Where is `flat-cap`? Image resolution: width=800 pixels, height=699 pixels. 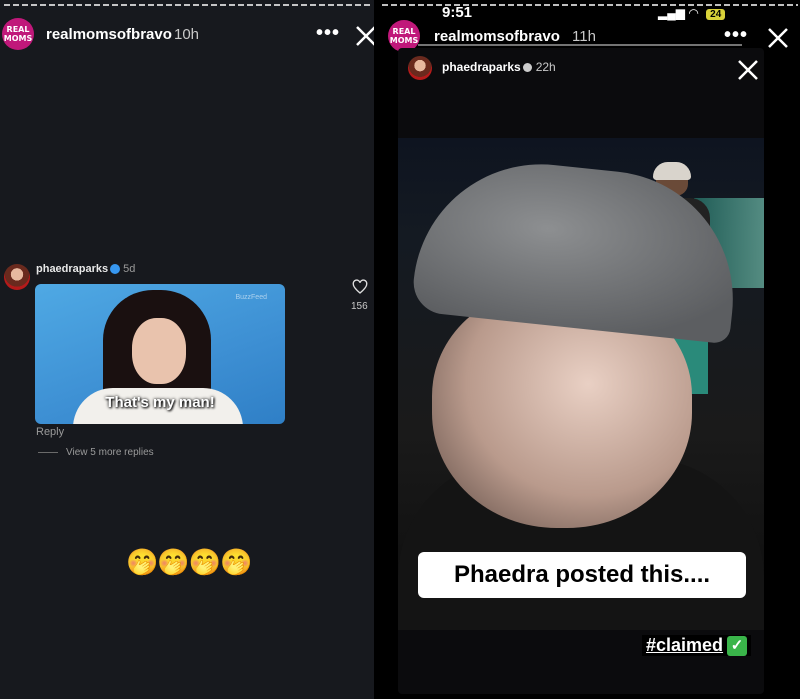 flat-cap is located at coordinates (578, 248).